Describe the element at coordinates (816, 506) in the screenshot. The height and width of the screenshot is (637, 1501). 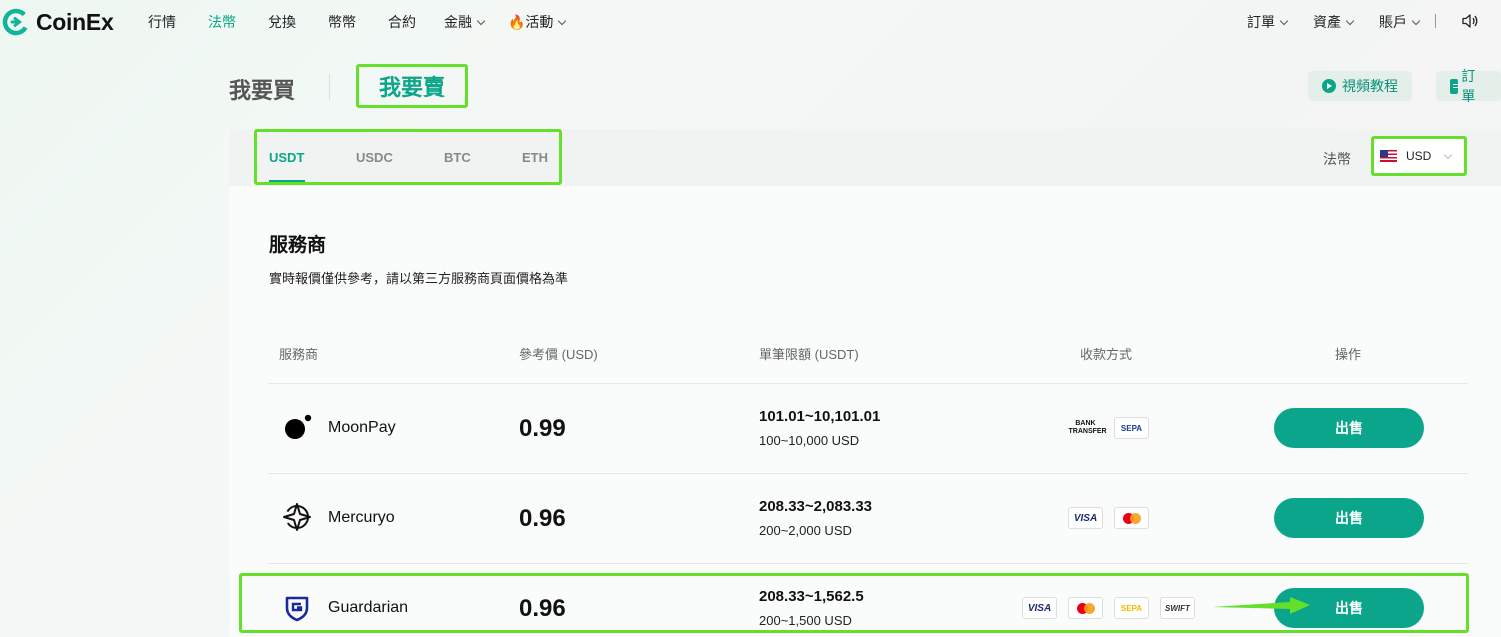
I see `limit-usdt: 208.33~2,083.33` at that location.